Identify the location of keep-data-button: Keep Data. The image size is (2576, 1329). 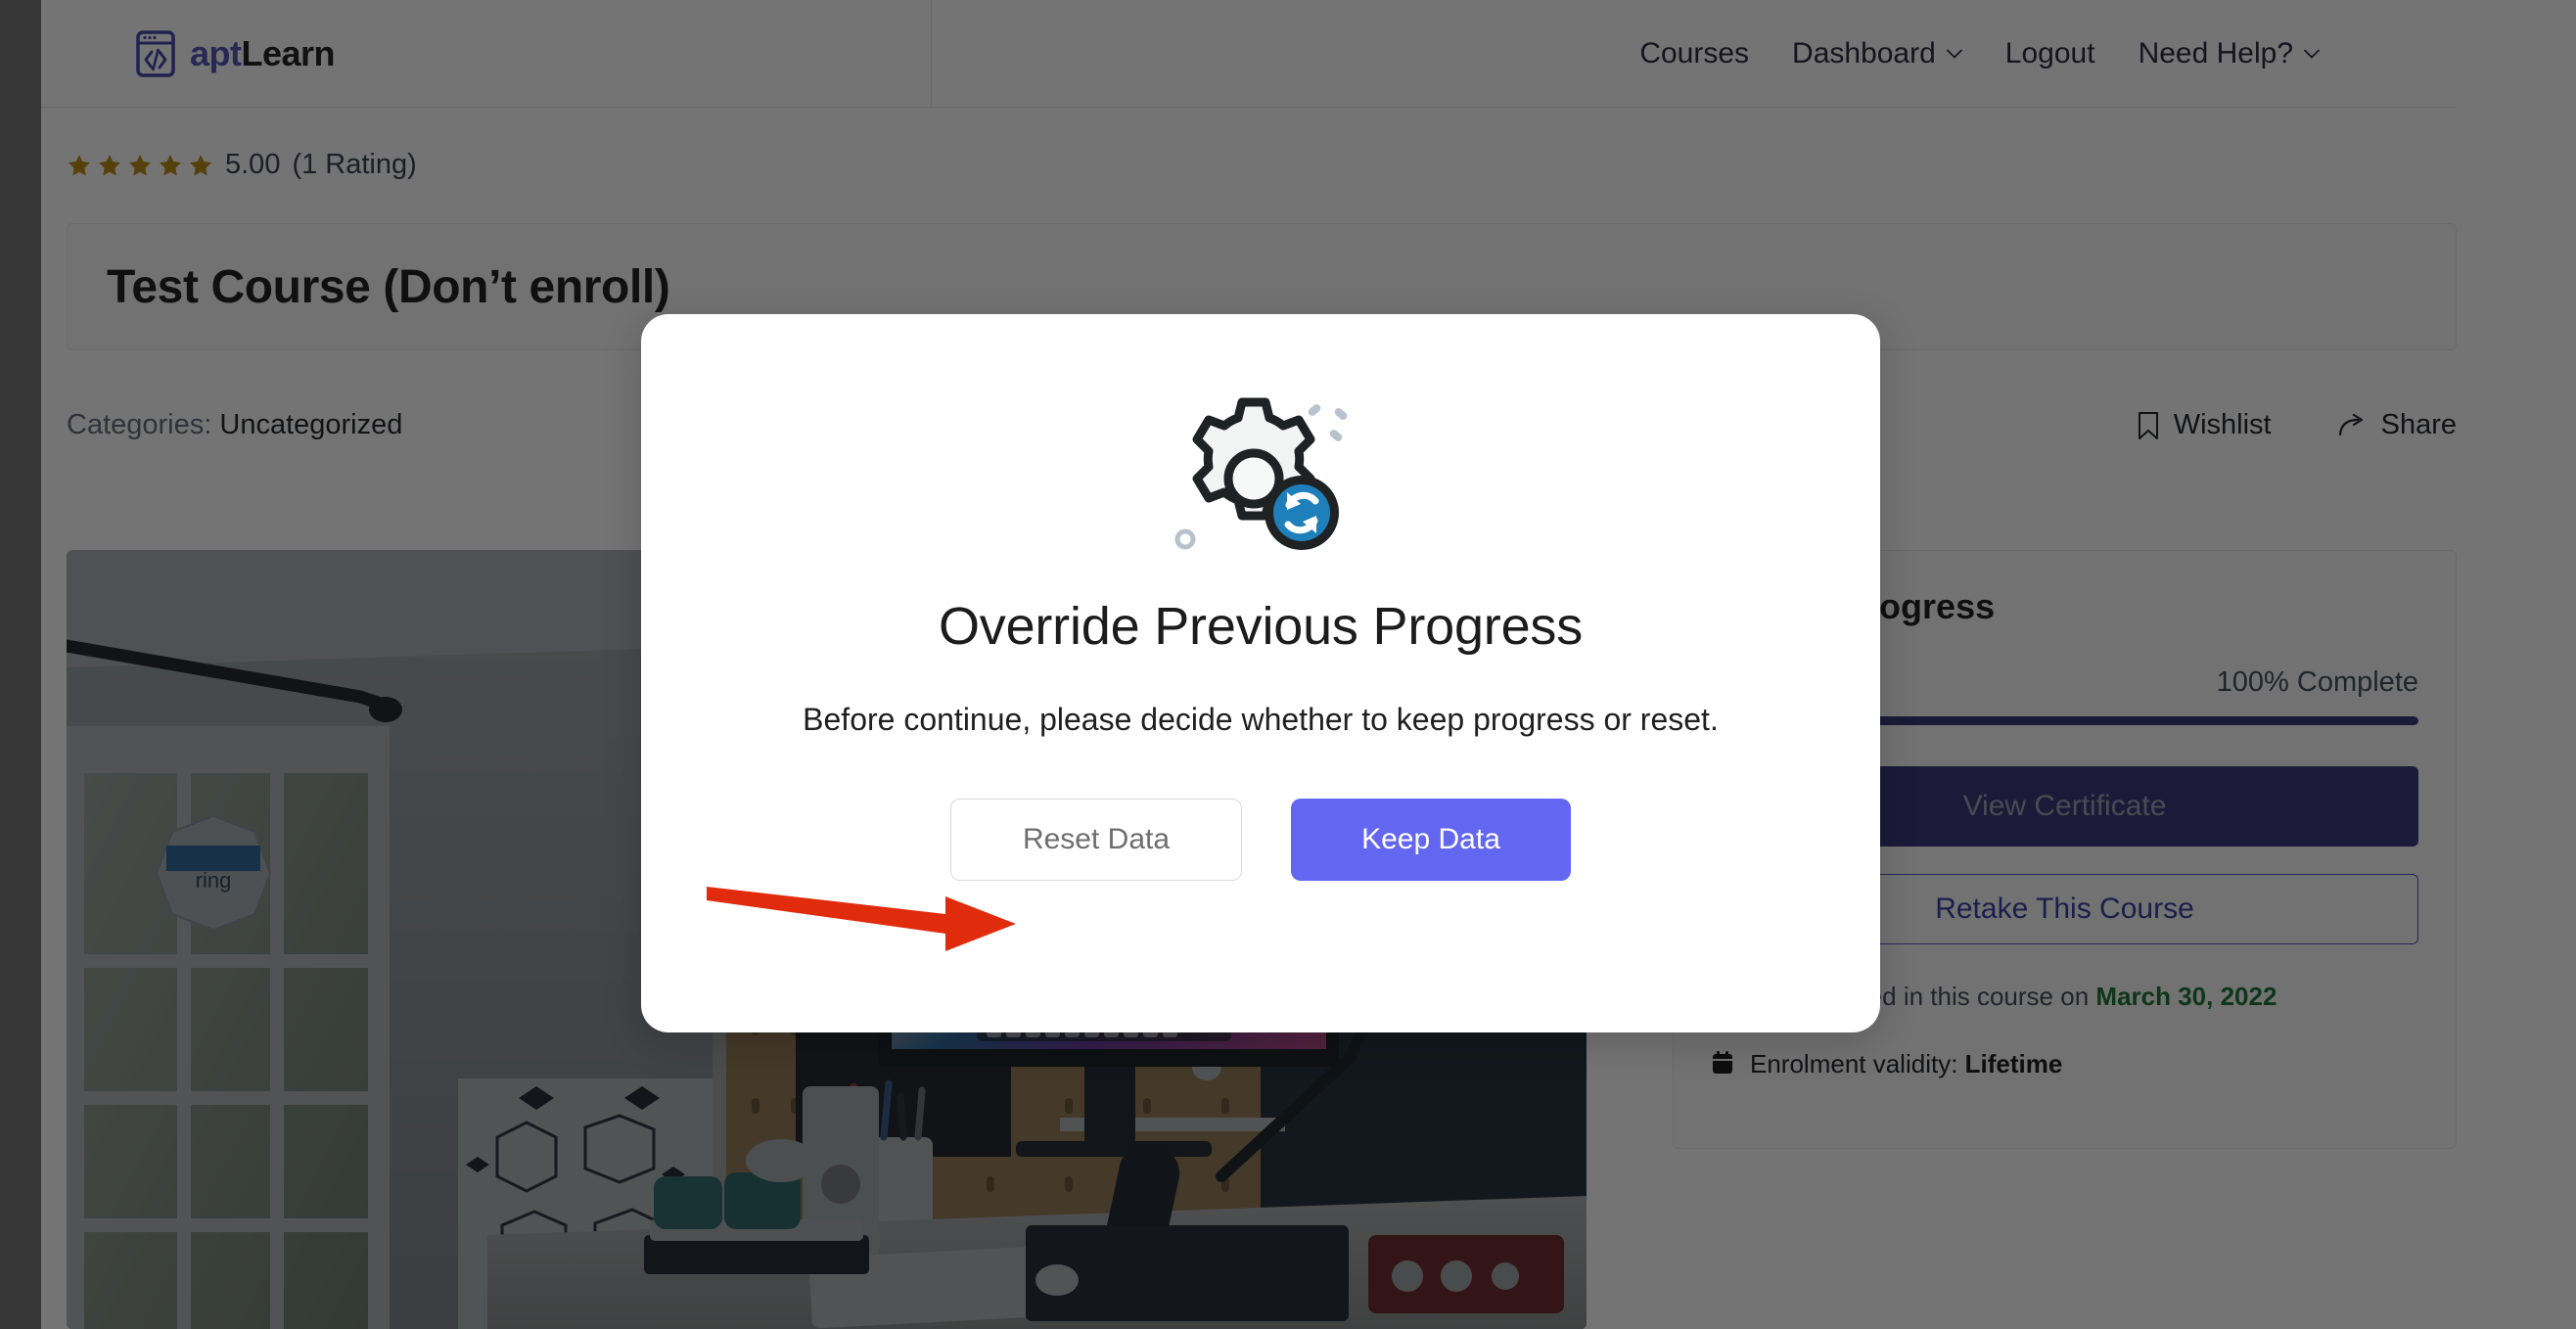
(1431, 840).